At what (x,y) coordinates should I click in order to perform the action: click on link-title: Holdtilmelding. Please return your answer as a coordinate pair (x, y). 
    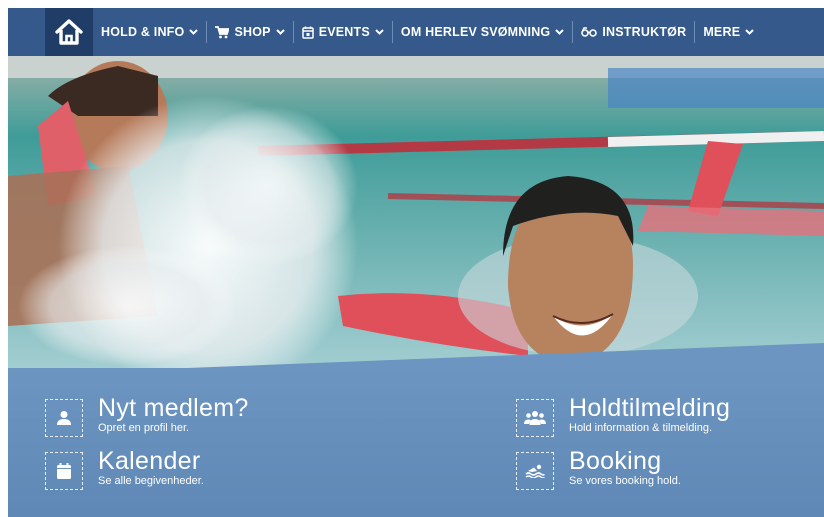
    Looking at the image, I should click on (650, 408).